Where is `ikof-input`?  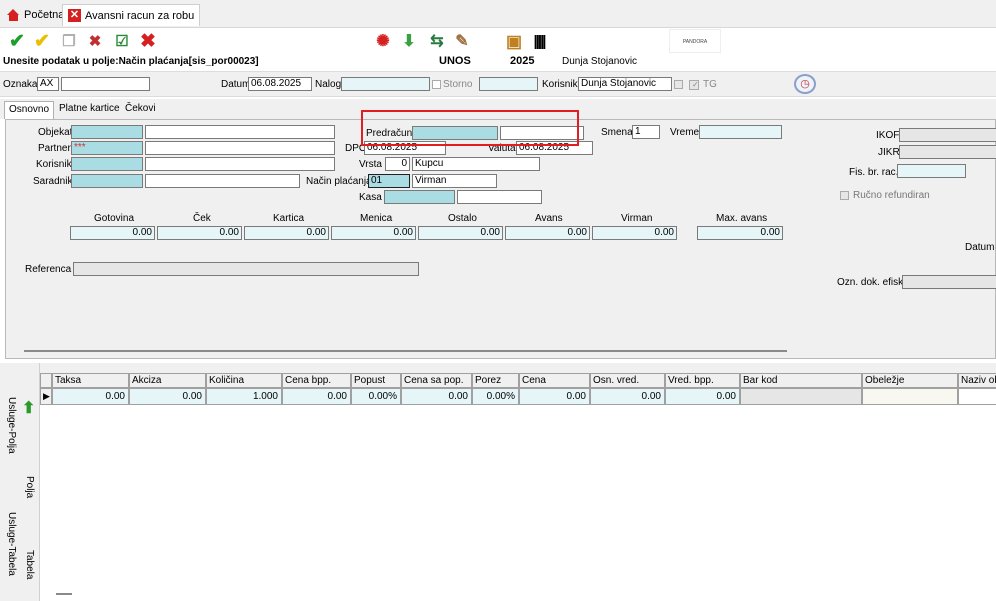
ikof-input is located at coordinates (947, 135).